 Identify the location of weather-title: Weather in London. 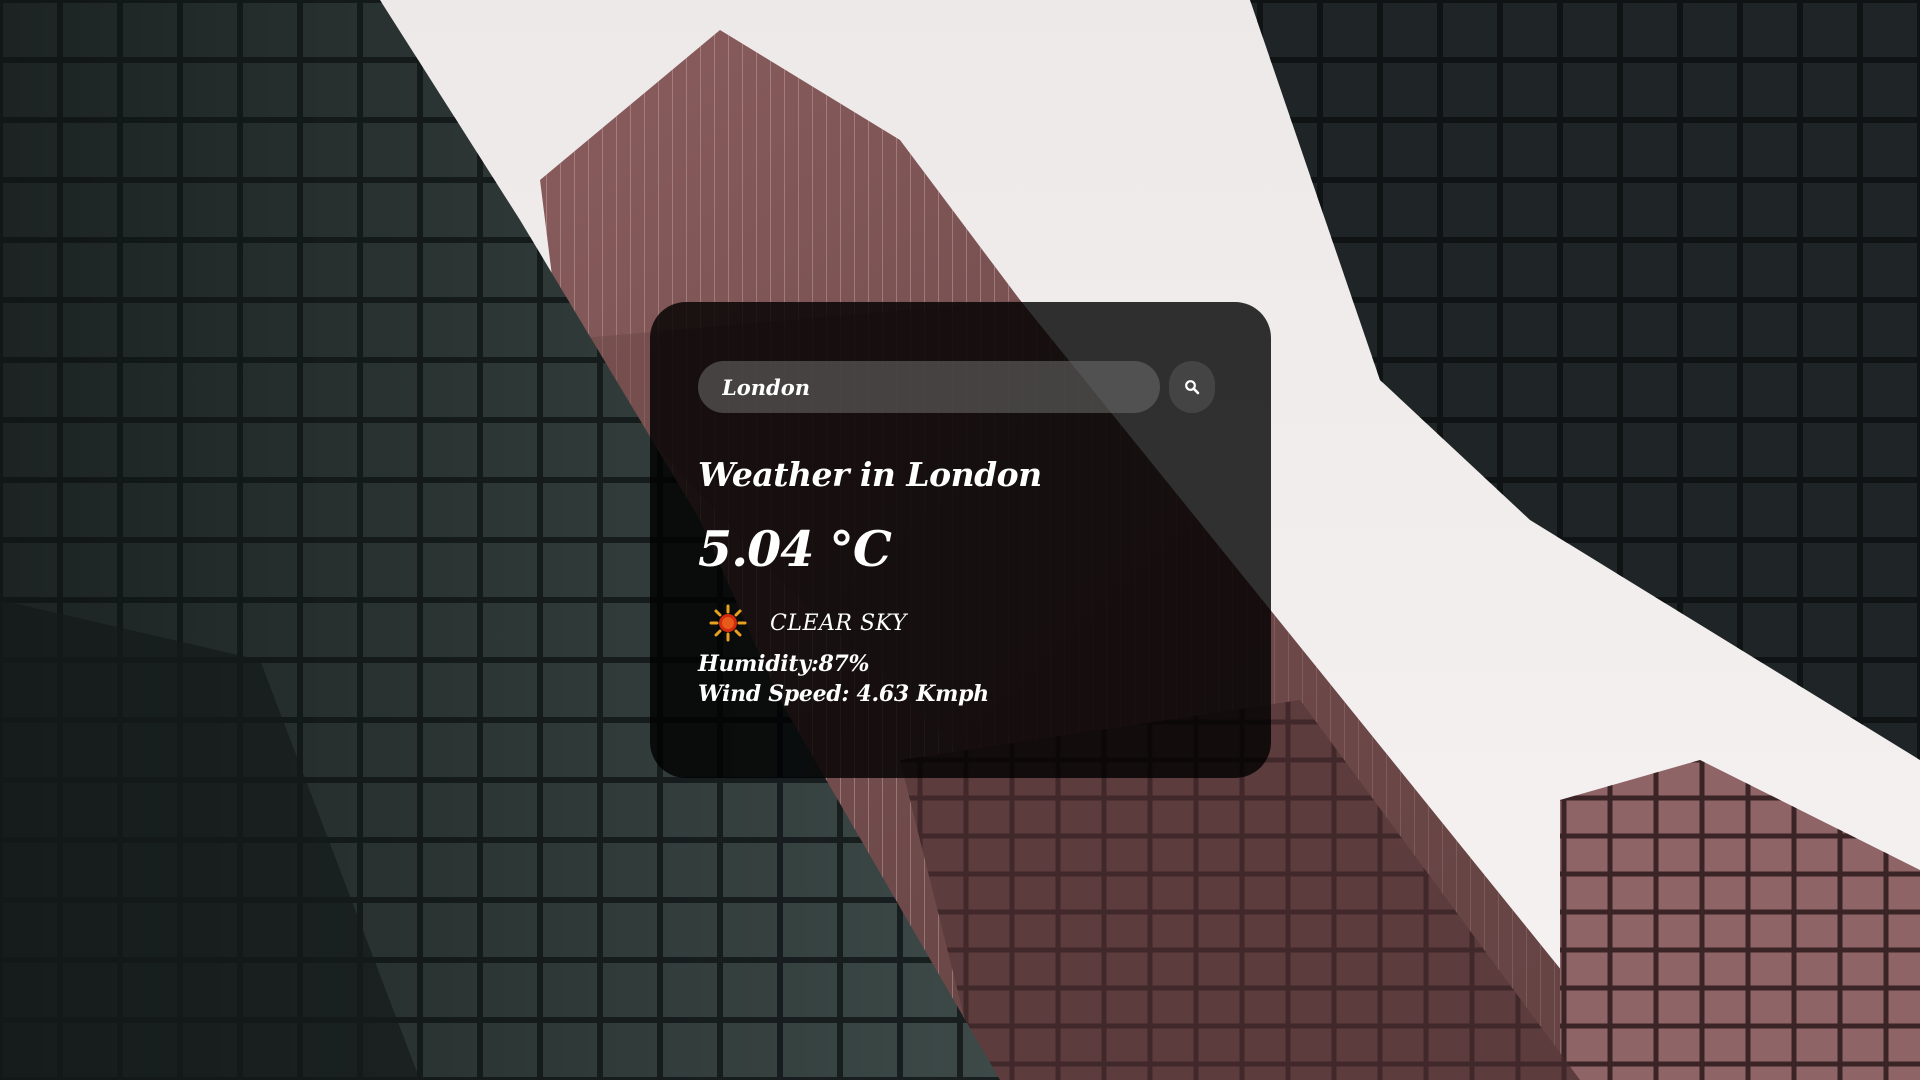
(870, 474).